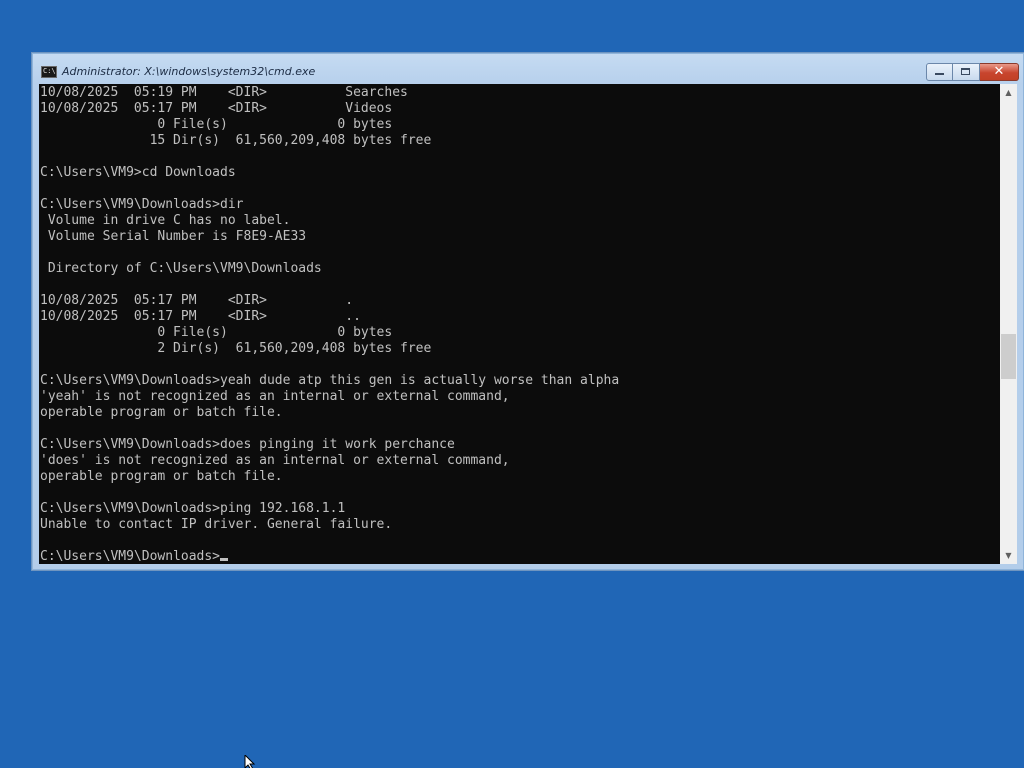 The height and width of the screenshot is (768, 1024). I want to click on close-button: ✕, so click(999, 72).